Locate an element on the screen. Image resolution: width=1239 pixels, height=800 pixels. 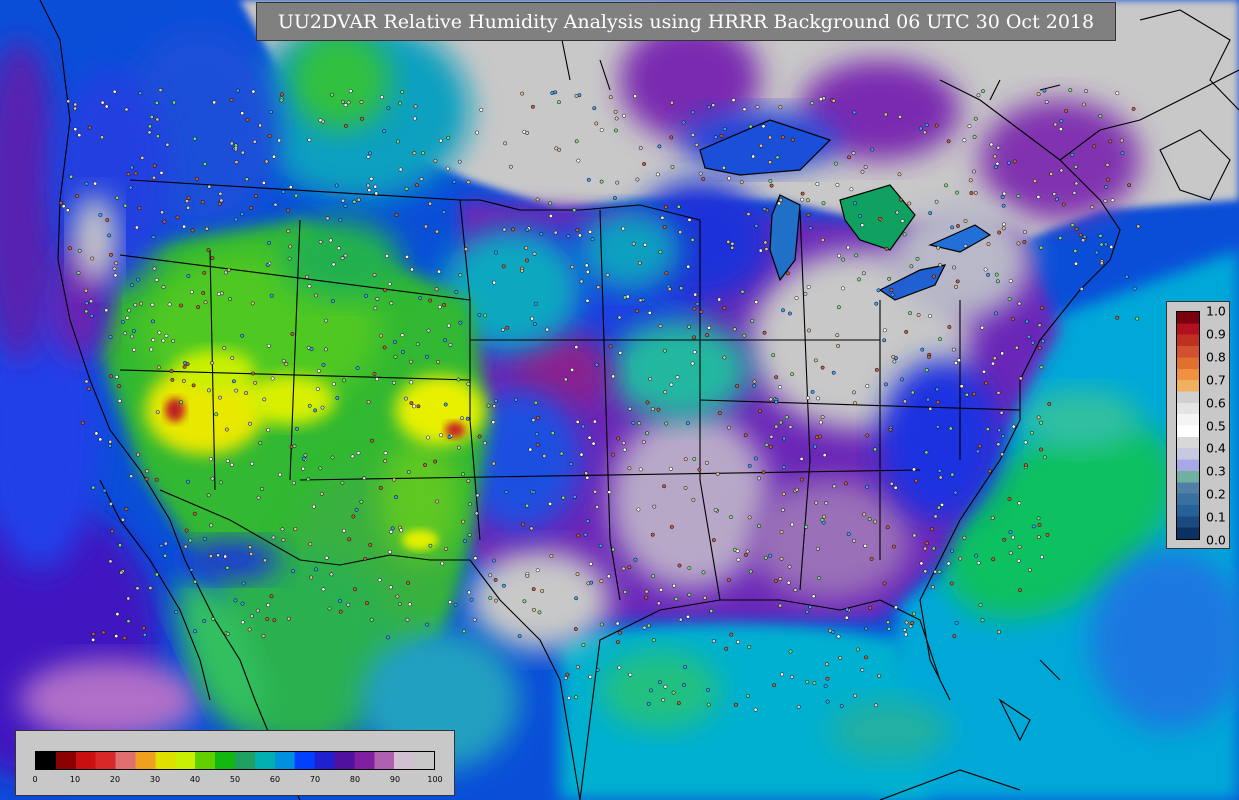
rh-colorbar-tick: 0 is located at coordinates (35, 779).